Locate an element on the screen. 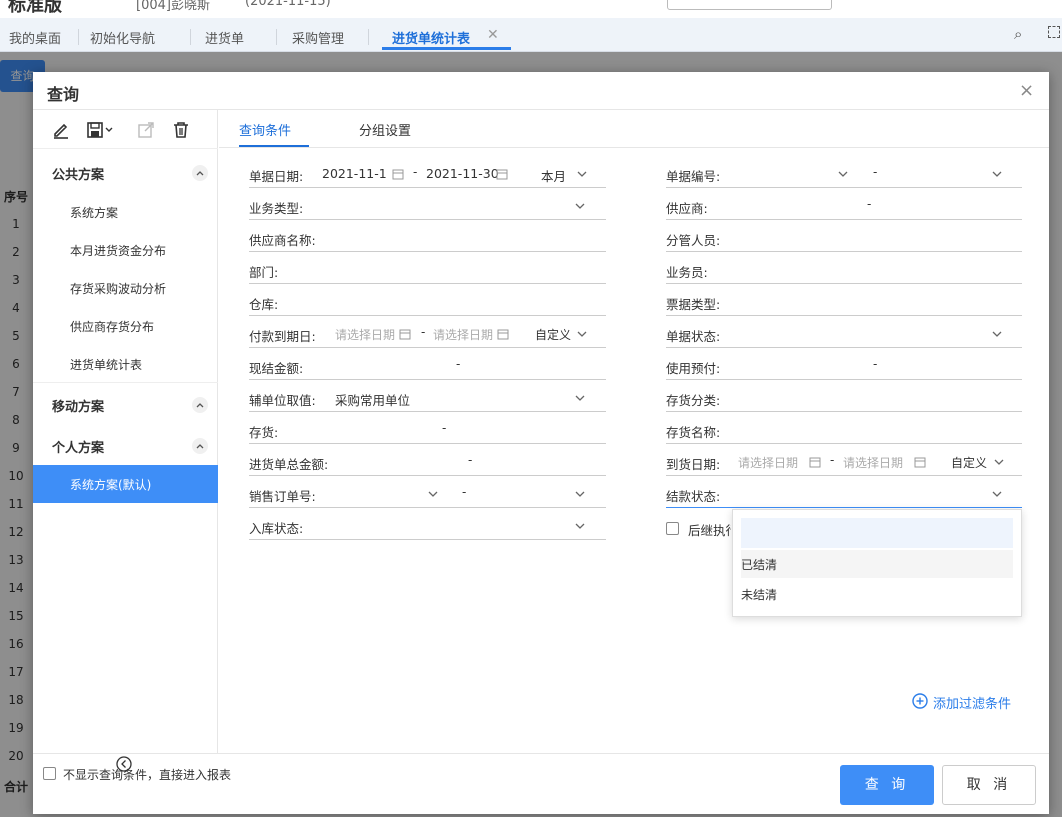 The height and width of the screenshot is (817, 1062). export-icon is located at coordinates (146, 130).